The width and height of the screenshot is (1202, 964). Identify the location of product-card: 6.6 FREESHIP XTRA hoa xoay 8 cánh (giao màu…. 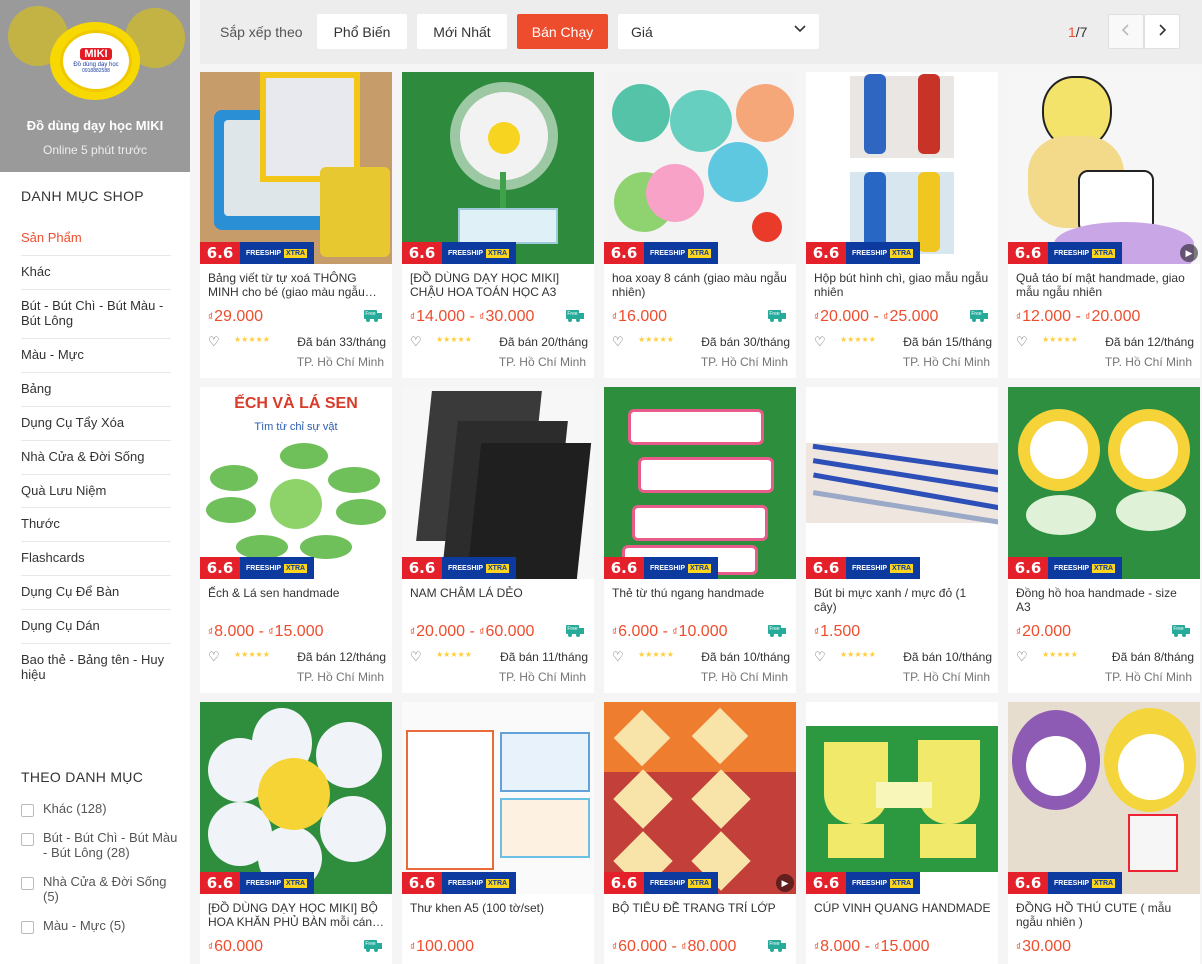
(700, 225).